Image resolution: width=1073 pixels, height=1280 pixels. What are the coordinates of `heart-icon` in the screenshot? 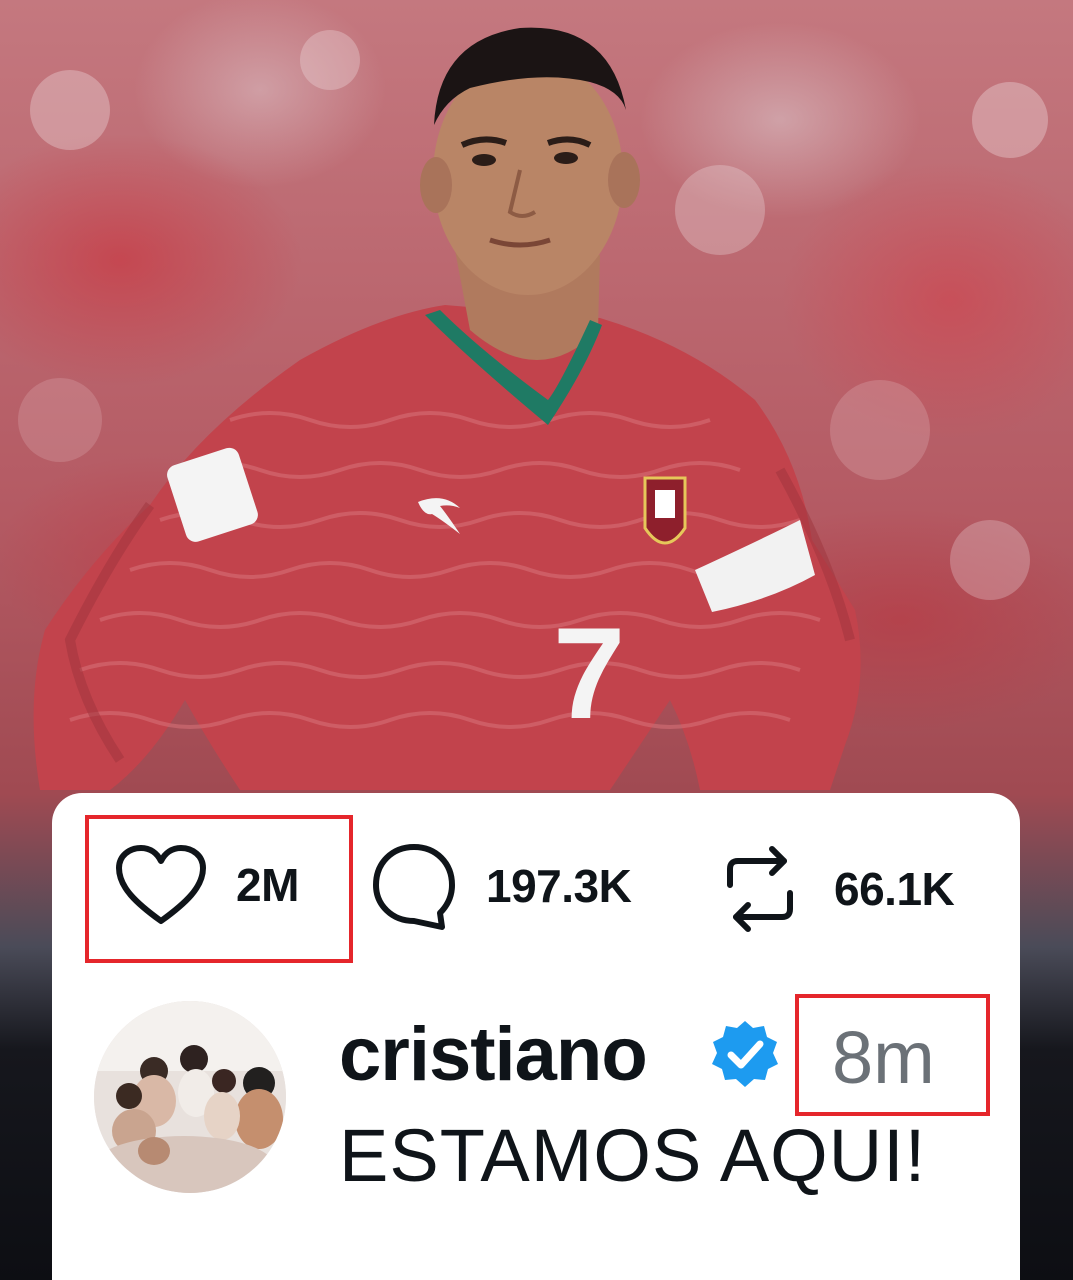 It's located at (161, 885).